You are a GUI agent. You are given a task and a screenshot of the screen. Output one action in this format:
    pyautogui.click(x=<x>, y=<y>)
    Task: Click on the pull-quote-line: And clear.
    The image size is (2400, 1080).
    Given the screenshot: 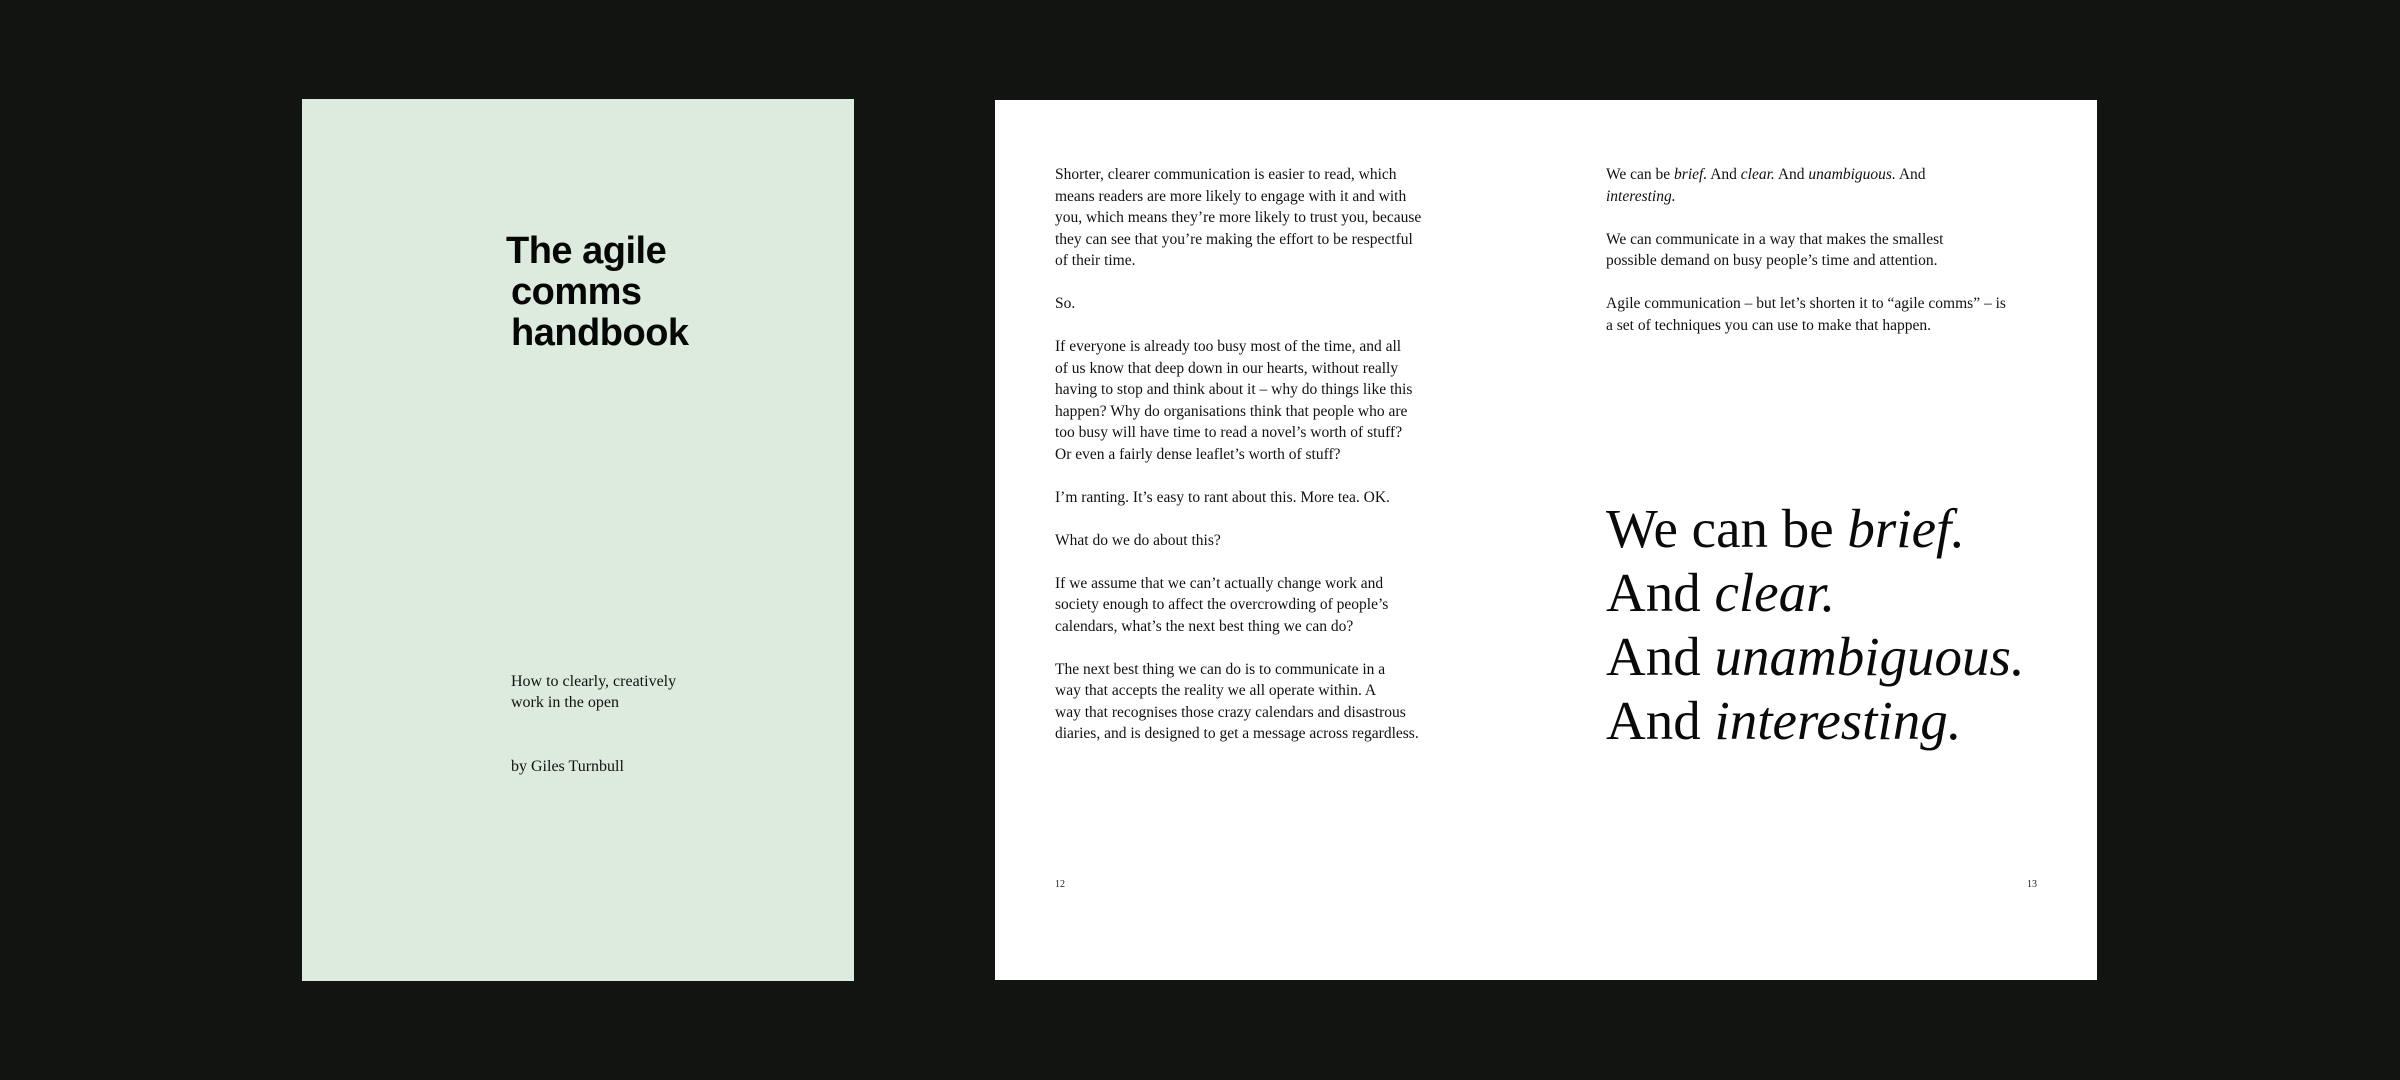 What is the action you would take?
    pyautogui.click(x=1815, y=593)
    